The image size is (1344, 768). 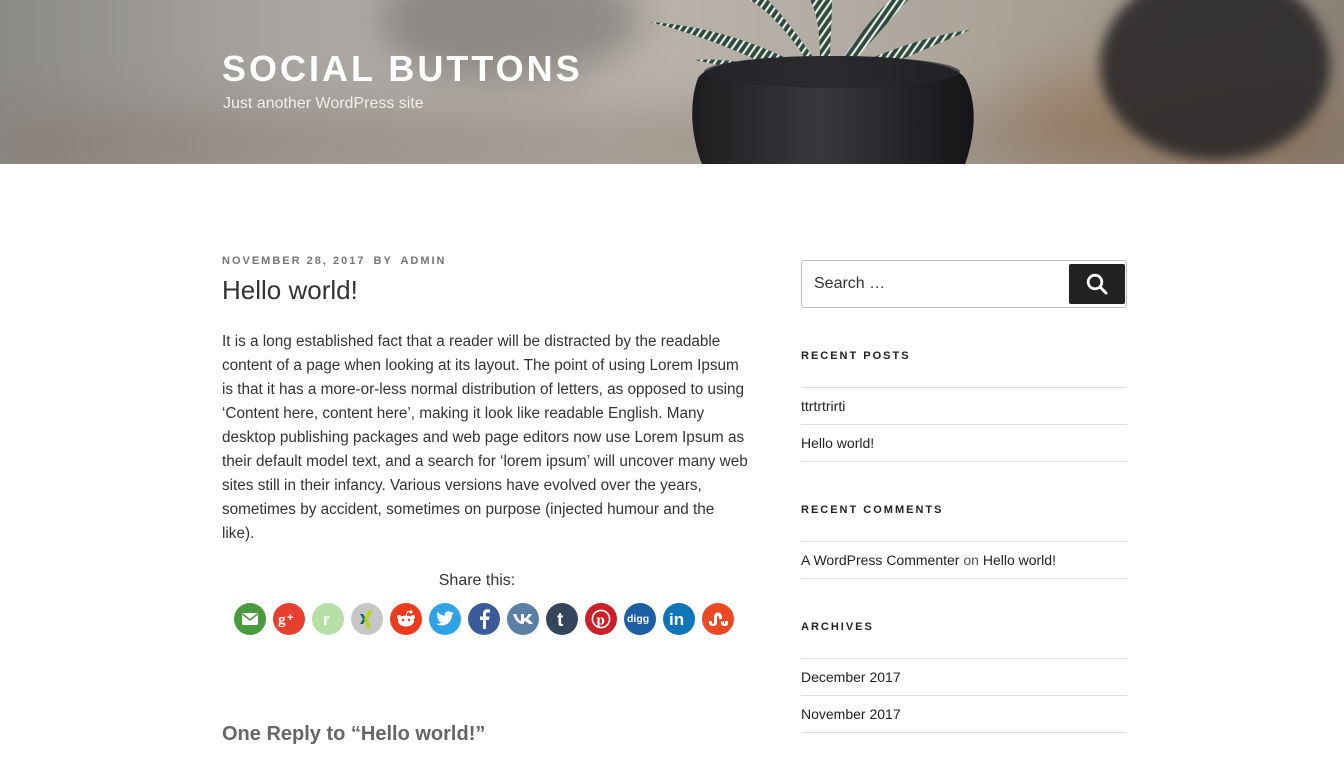 I want to click on list-item: Hello world!, so click(x=964, y=443).